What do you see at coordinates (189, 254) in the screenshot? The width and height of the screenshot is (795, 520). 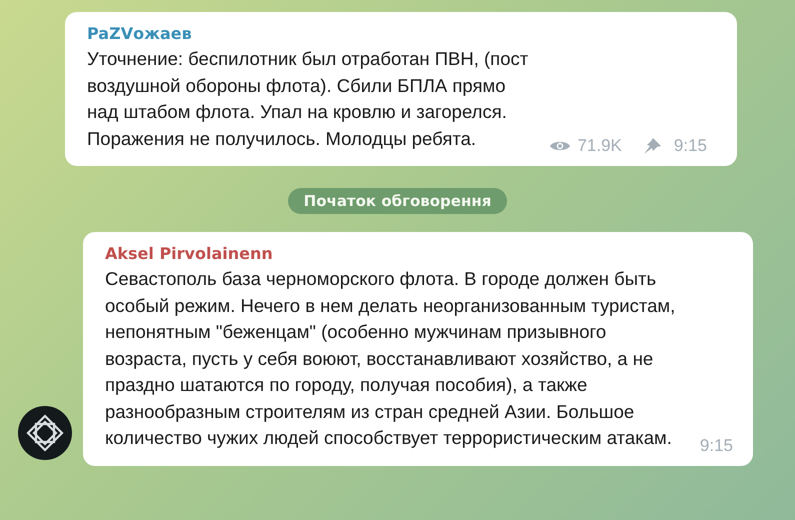 I see `author-name: Aksel Pirvolainenn` at bounding box center [189, 254].